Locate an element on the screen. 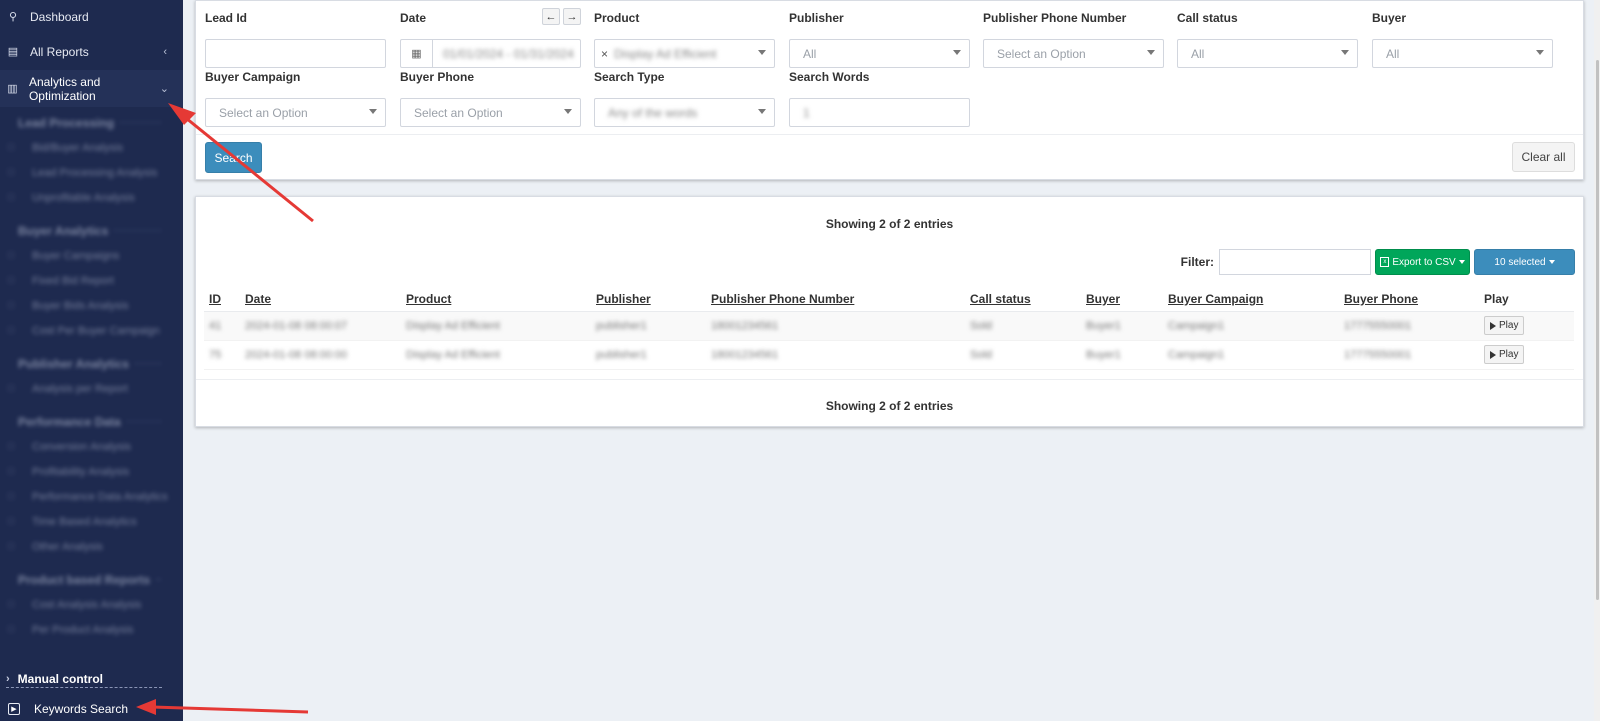 This screenshot has width=1600, height=721. submenu-item: □ Profitability Analysis is located at coordinates (91, 471).